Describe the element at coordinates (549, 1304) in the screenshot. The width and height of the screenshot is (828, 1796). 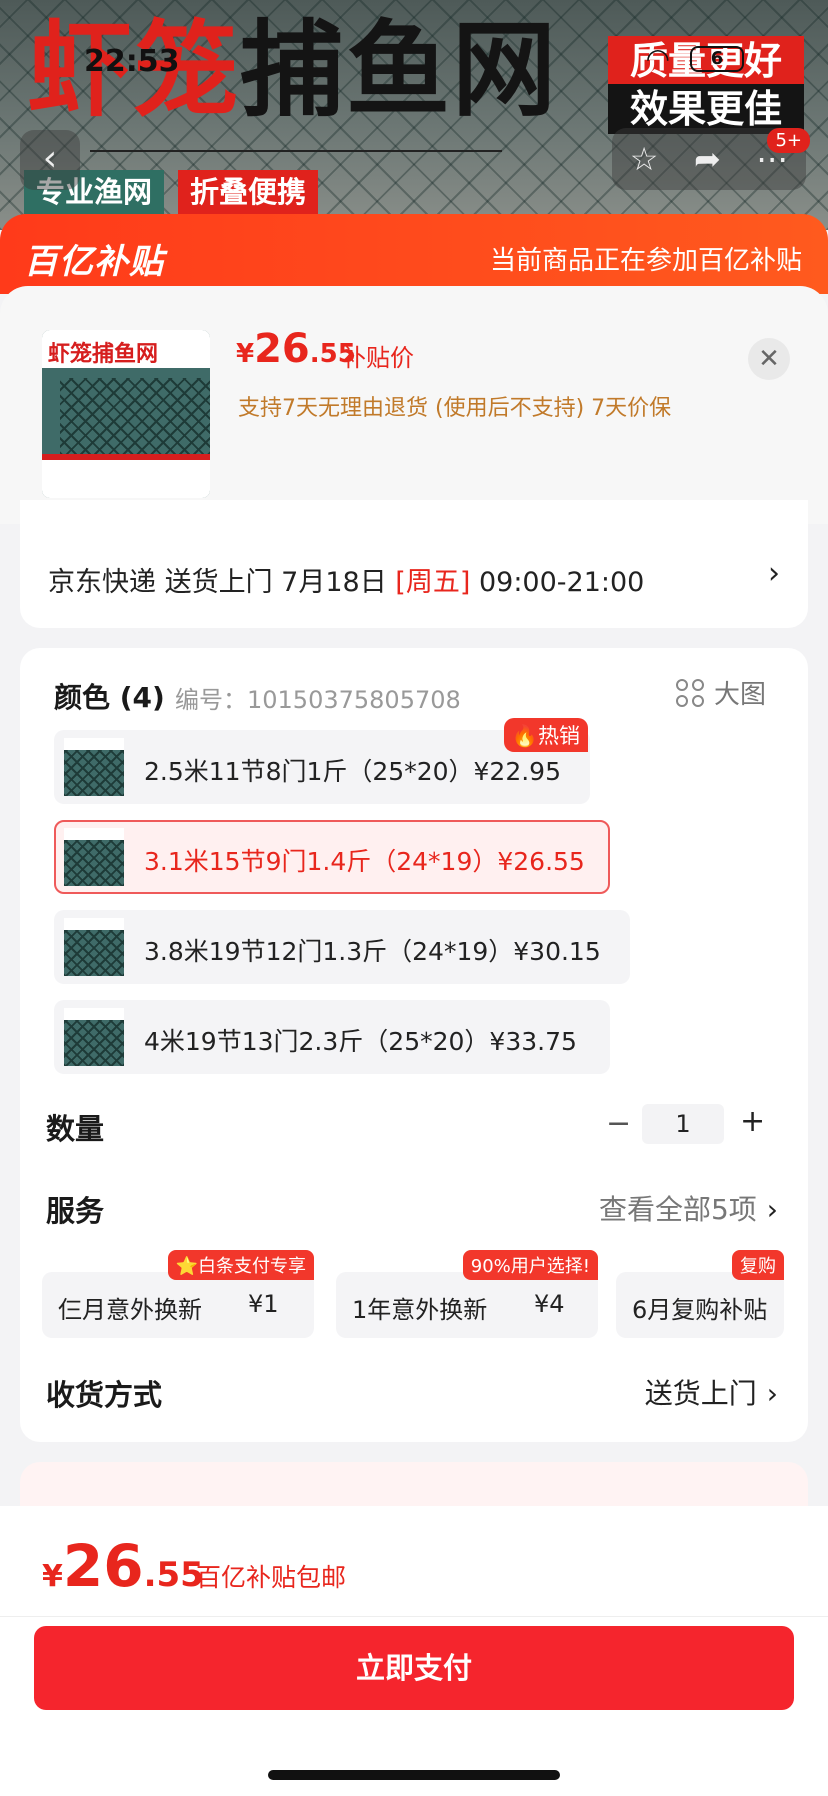
I see `service-price: ¥4` at that location.